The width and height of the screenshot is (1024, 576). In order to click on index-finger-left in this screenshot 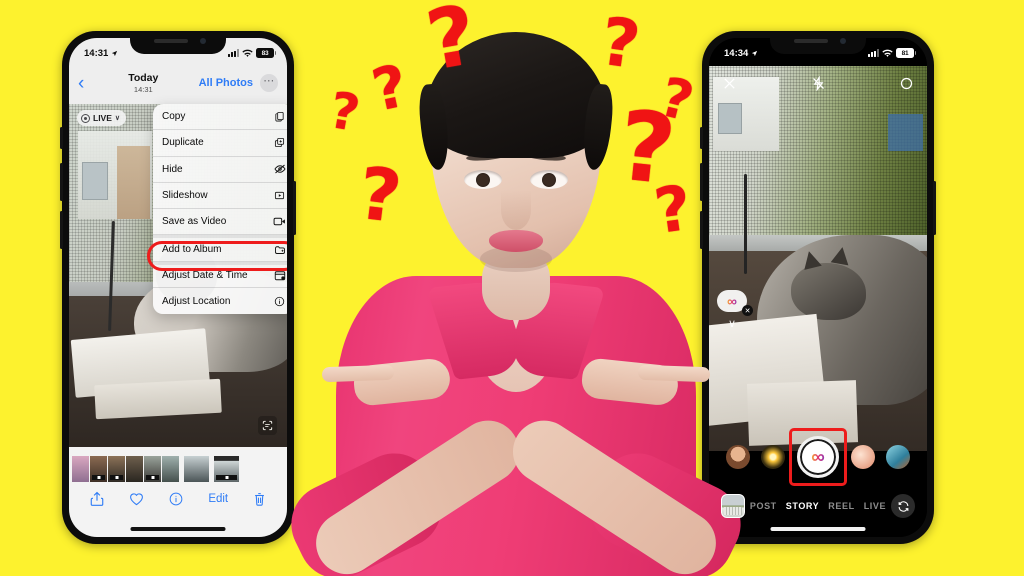, I will do `click(358, 373)`.